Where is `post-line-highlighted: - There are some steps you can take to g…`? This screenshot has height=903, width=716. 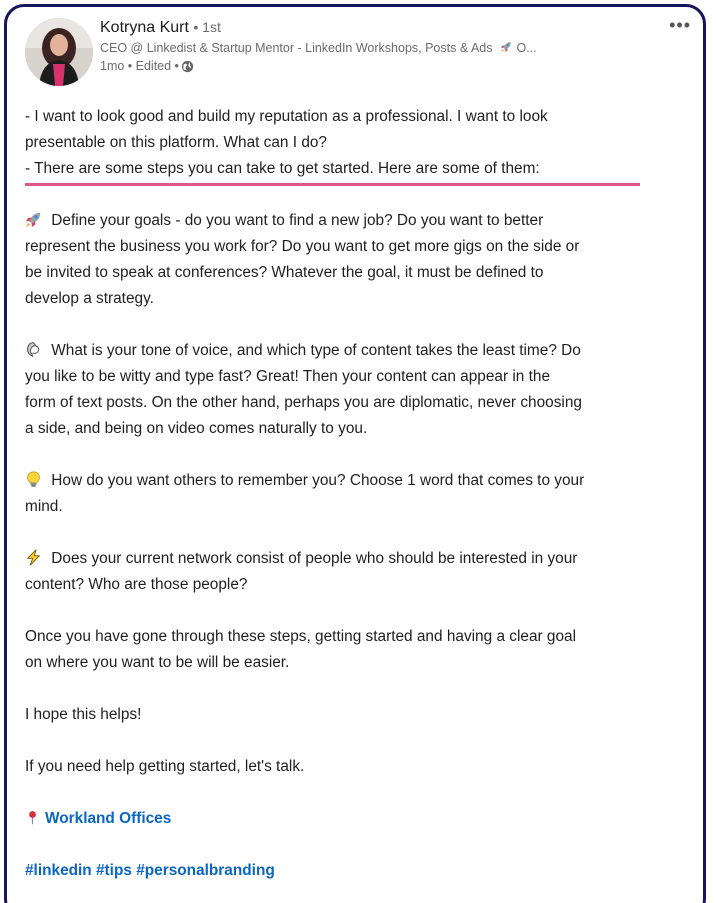 post-line-highlighted: - There are some steps you can take to g… is located at coordinates (282, 168).